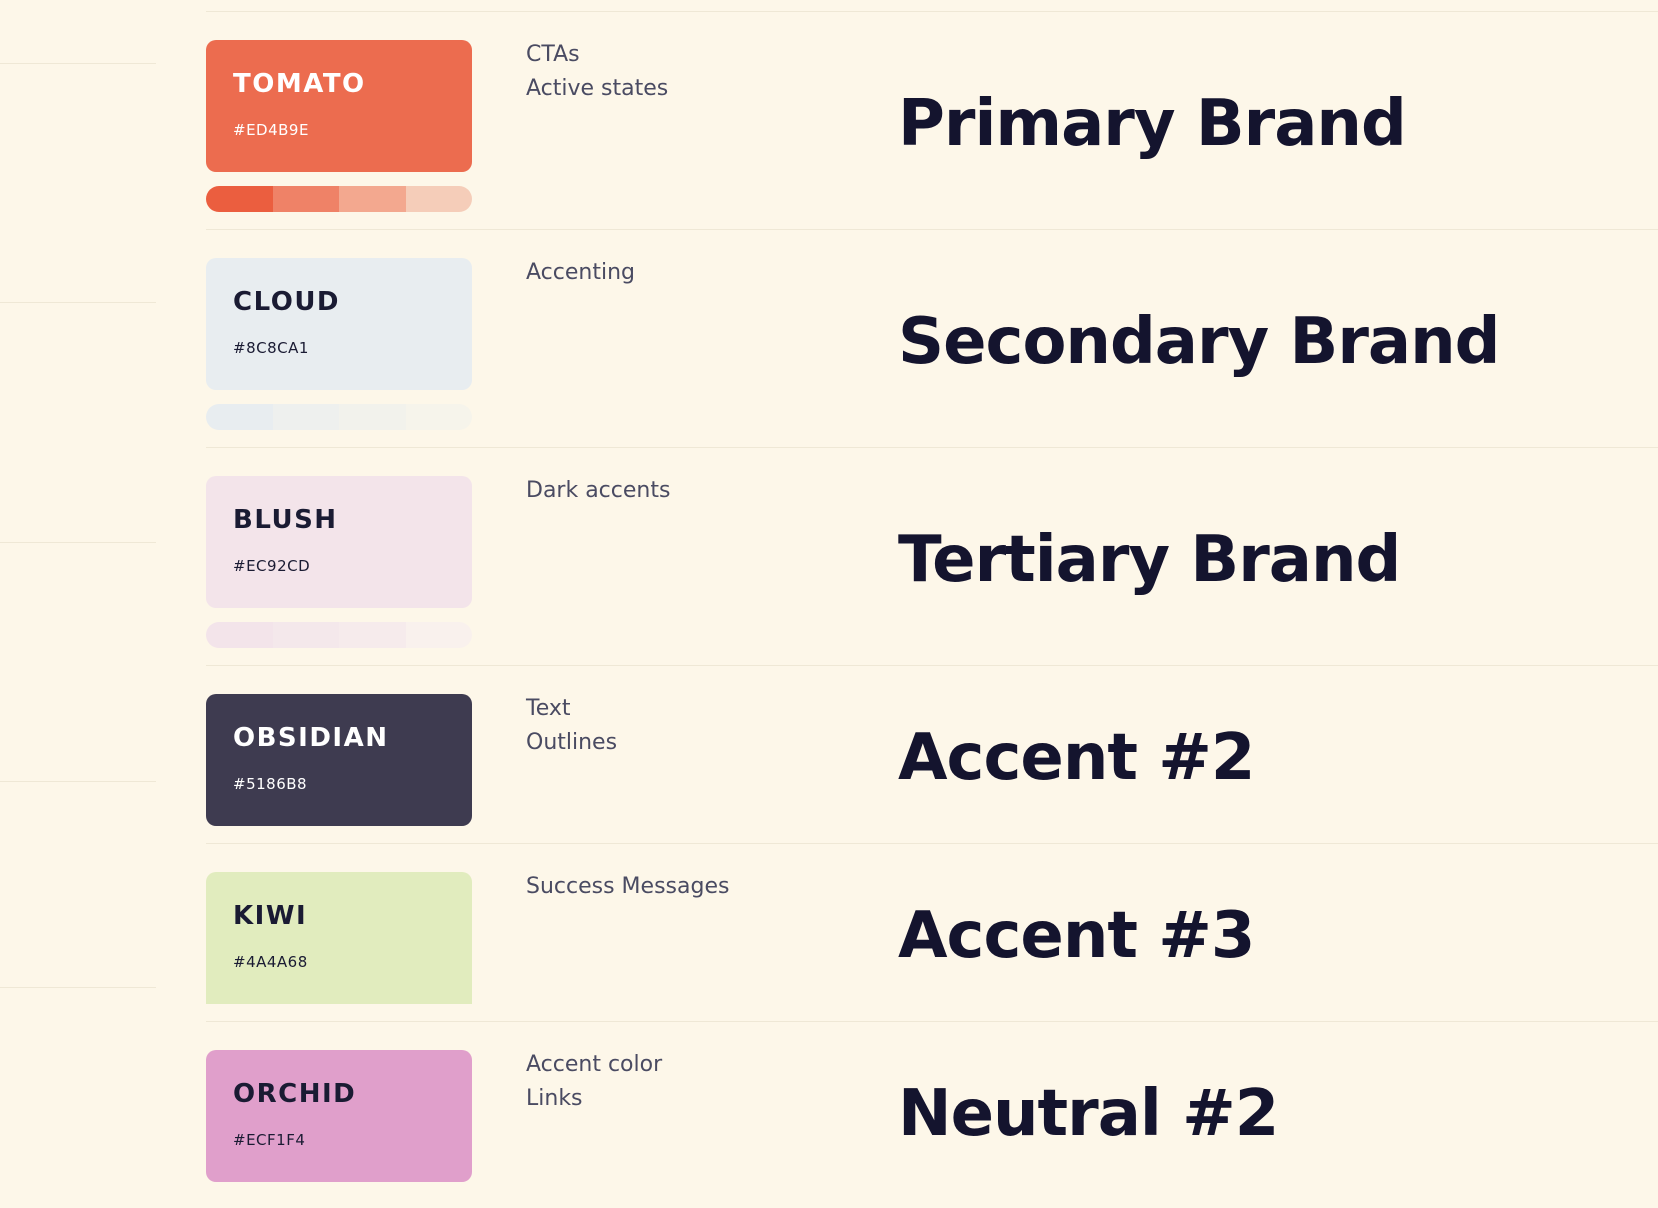  I want to click on role-title: Accent #2, so click(1076, 758).